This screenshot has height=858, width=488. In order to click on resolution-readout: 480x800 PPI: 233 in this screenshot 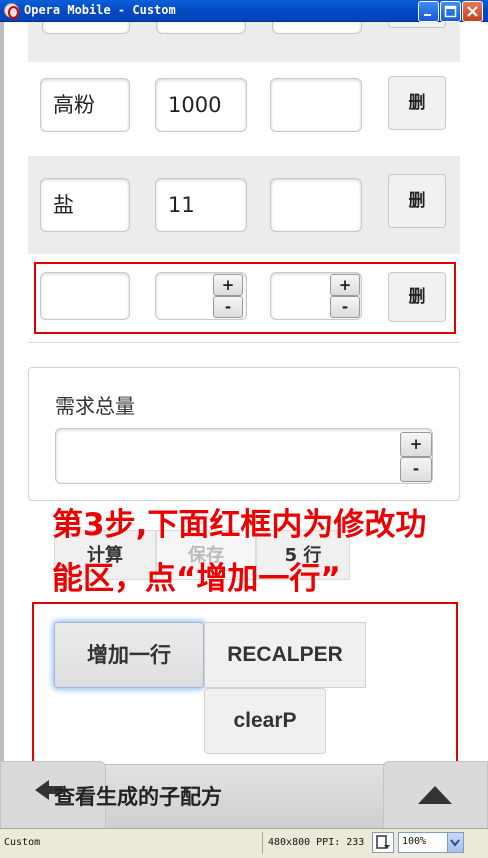, I will do `click(316, 842)`.